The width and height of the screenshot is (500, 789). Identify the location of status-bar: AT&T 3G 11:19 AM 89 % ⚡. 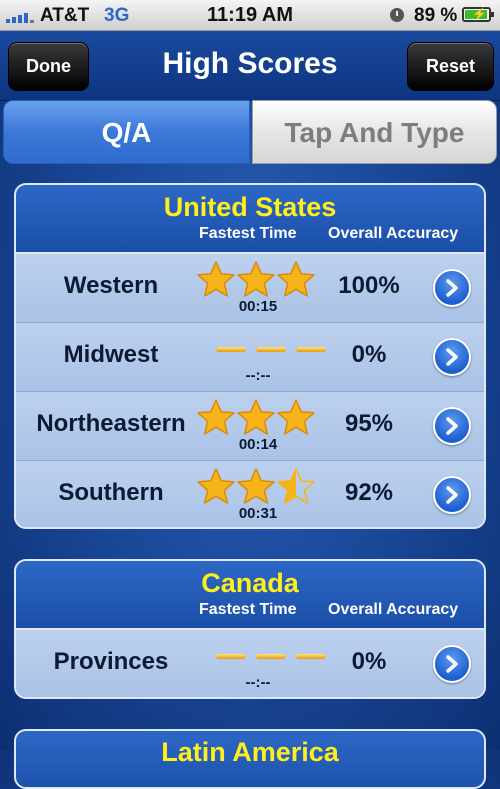
(250, 15).